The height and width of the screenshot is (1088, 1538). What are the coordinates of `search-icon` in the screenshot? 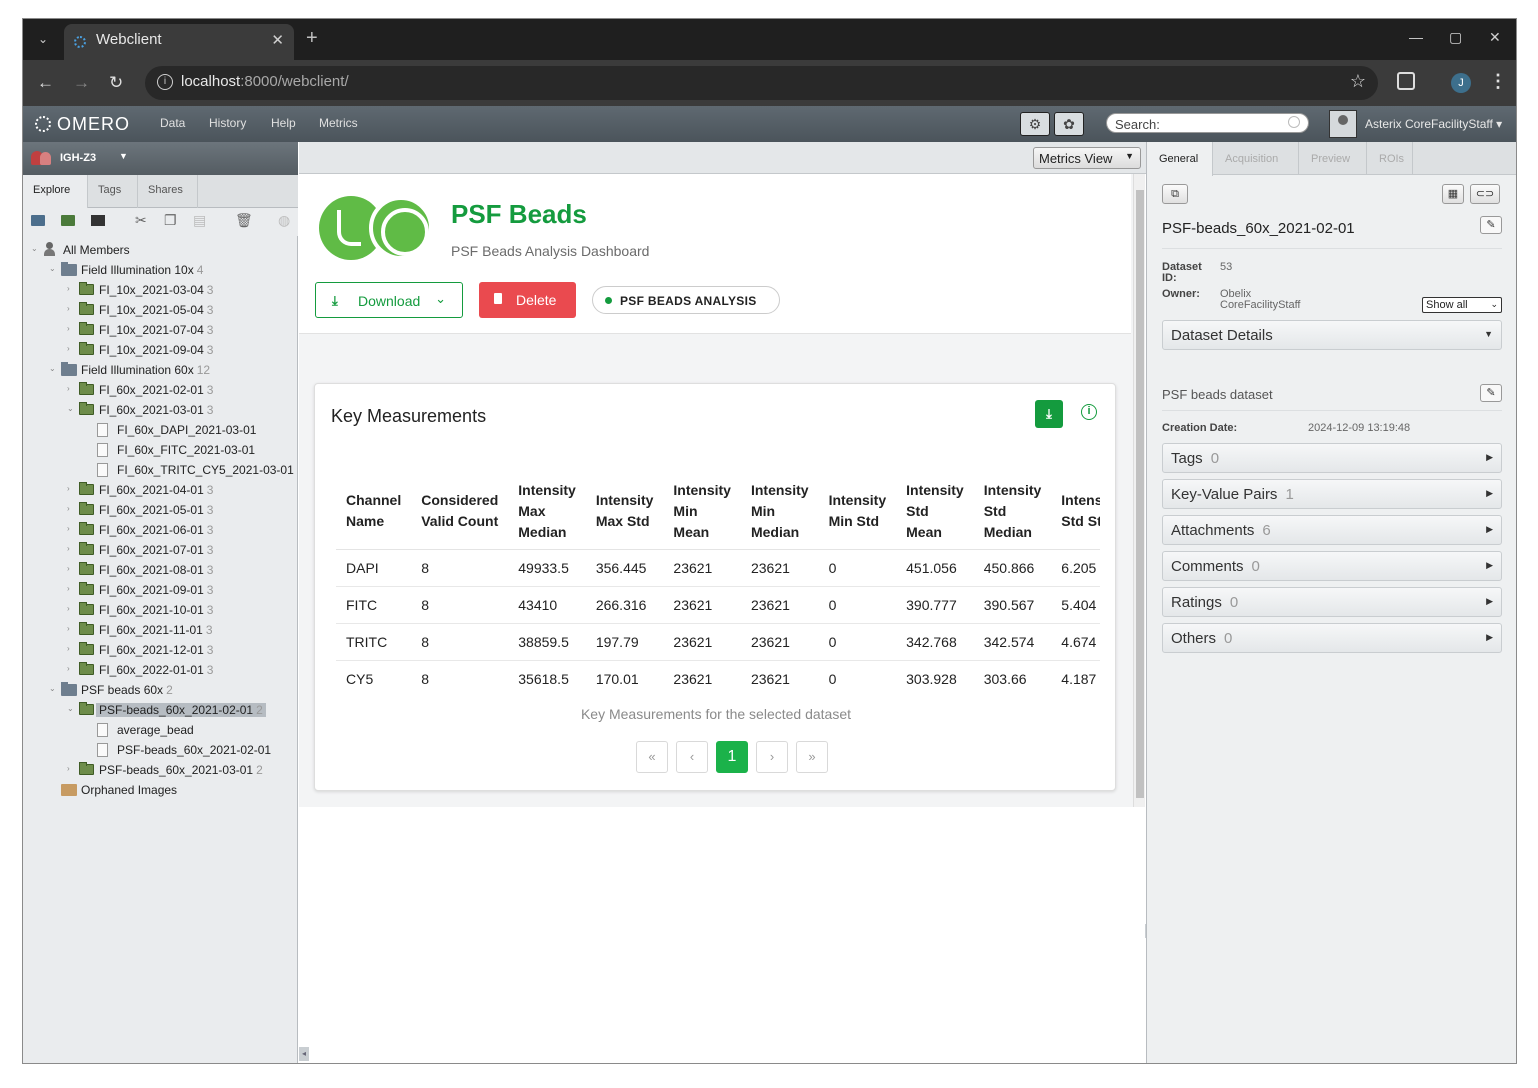 It's located at (1294, 122).